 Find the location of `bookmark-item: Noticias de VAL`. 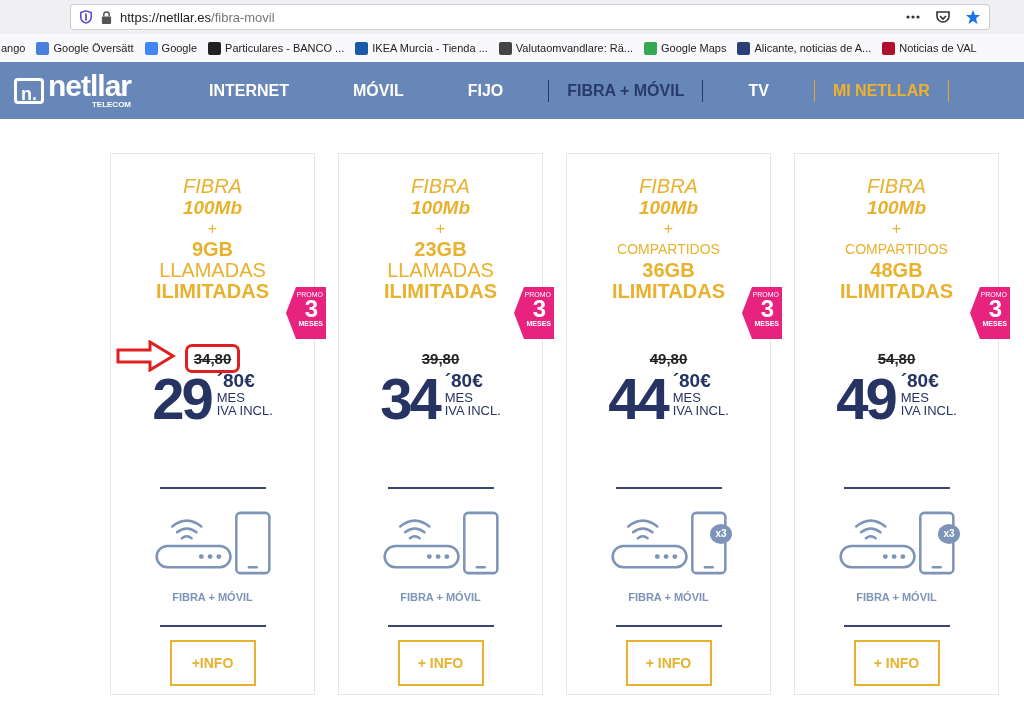

bookmark-item: Noticias de VAL is located at coordinates (929, 48).